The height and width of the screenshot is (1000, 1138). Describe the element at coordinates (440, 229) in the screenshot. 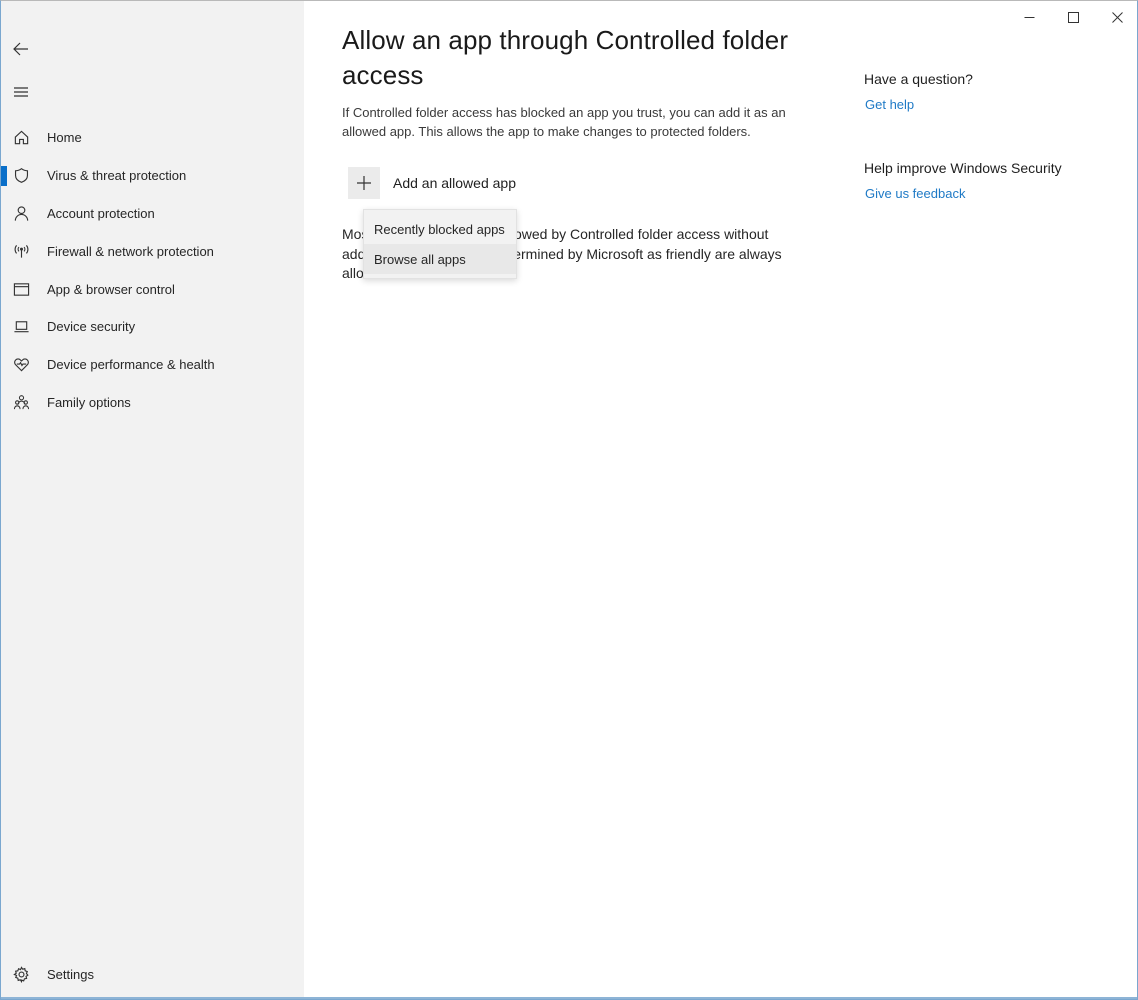

I see `menu-item-recently-blocked-apps: Recently blocked apps` at that location.